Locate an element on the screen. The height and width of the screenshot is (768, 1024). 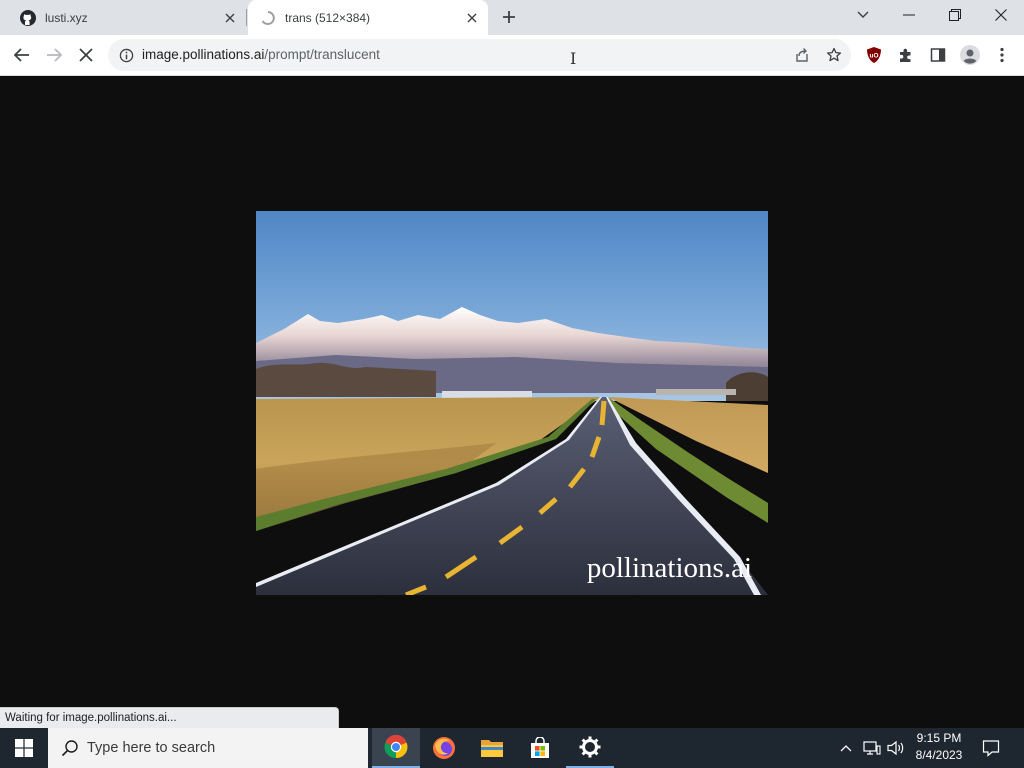
taskbar-app-store is located at coordinates (540, 748).